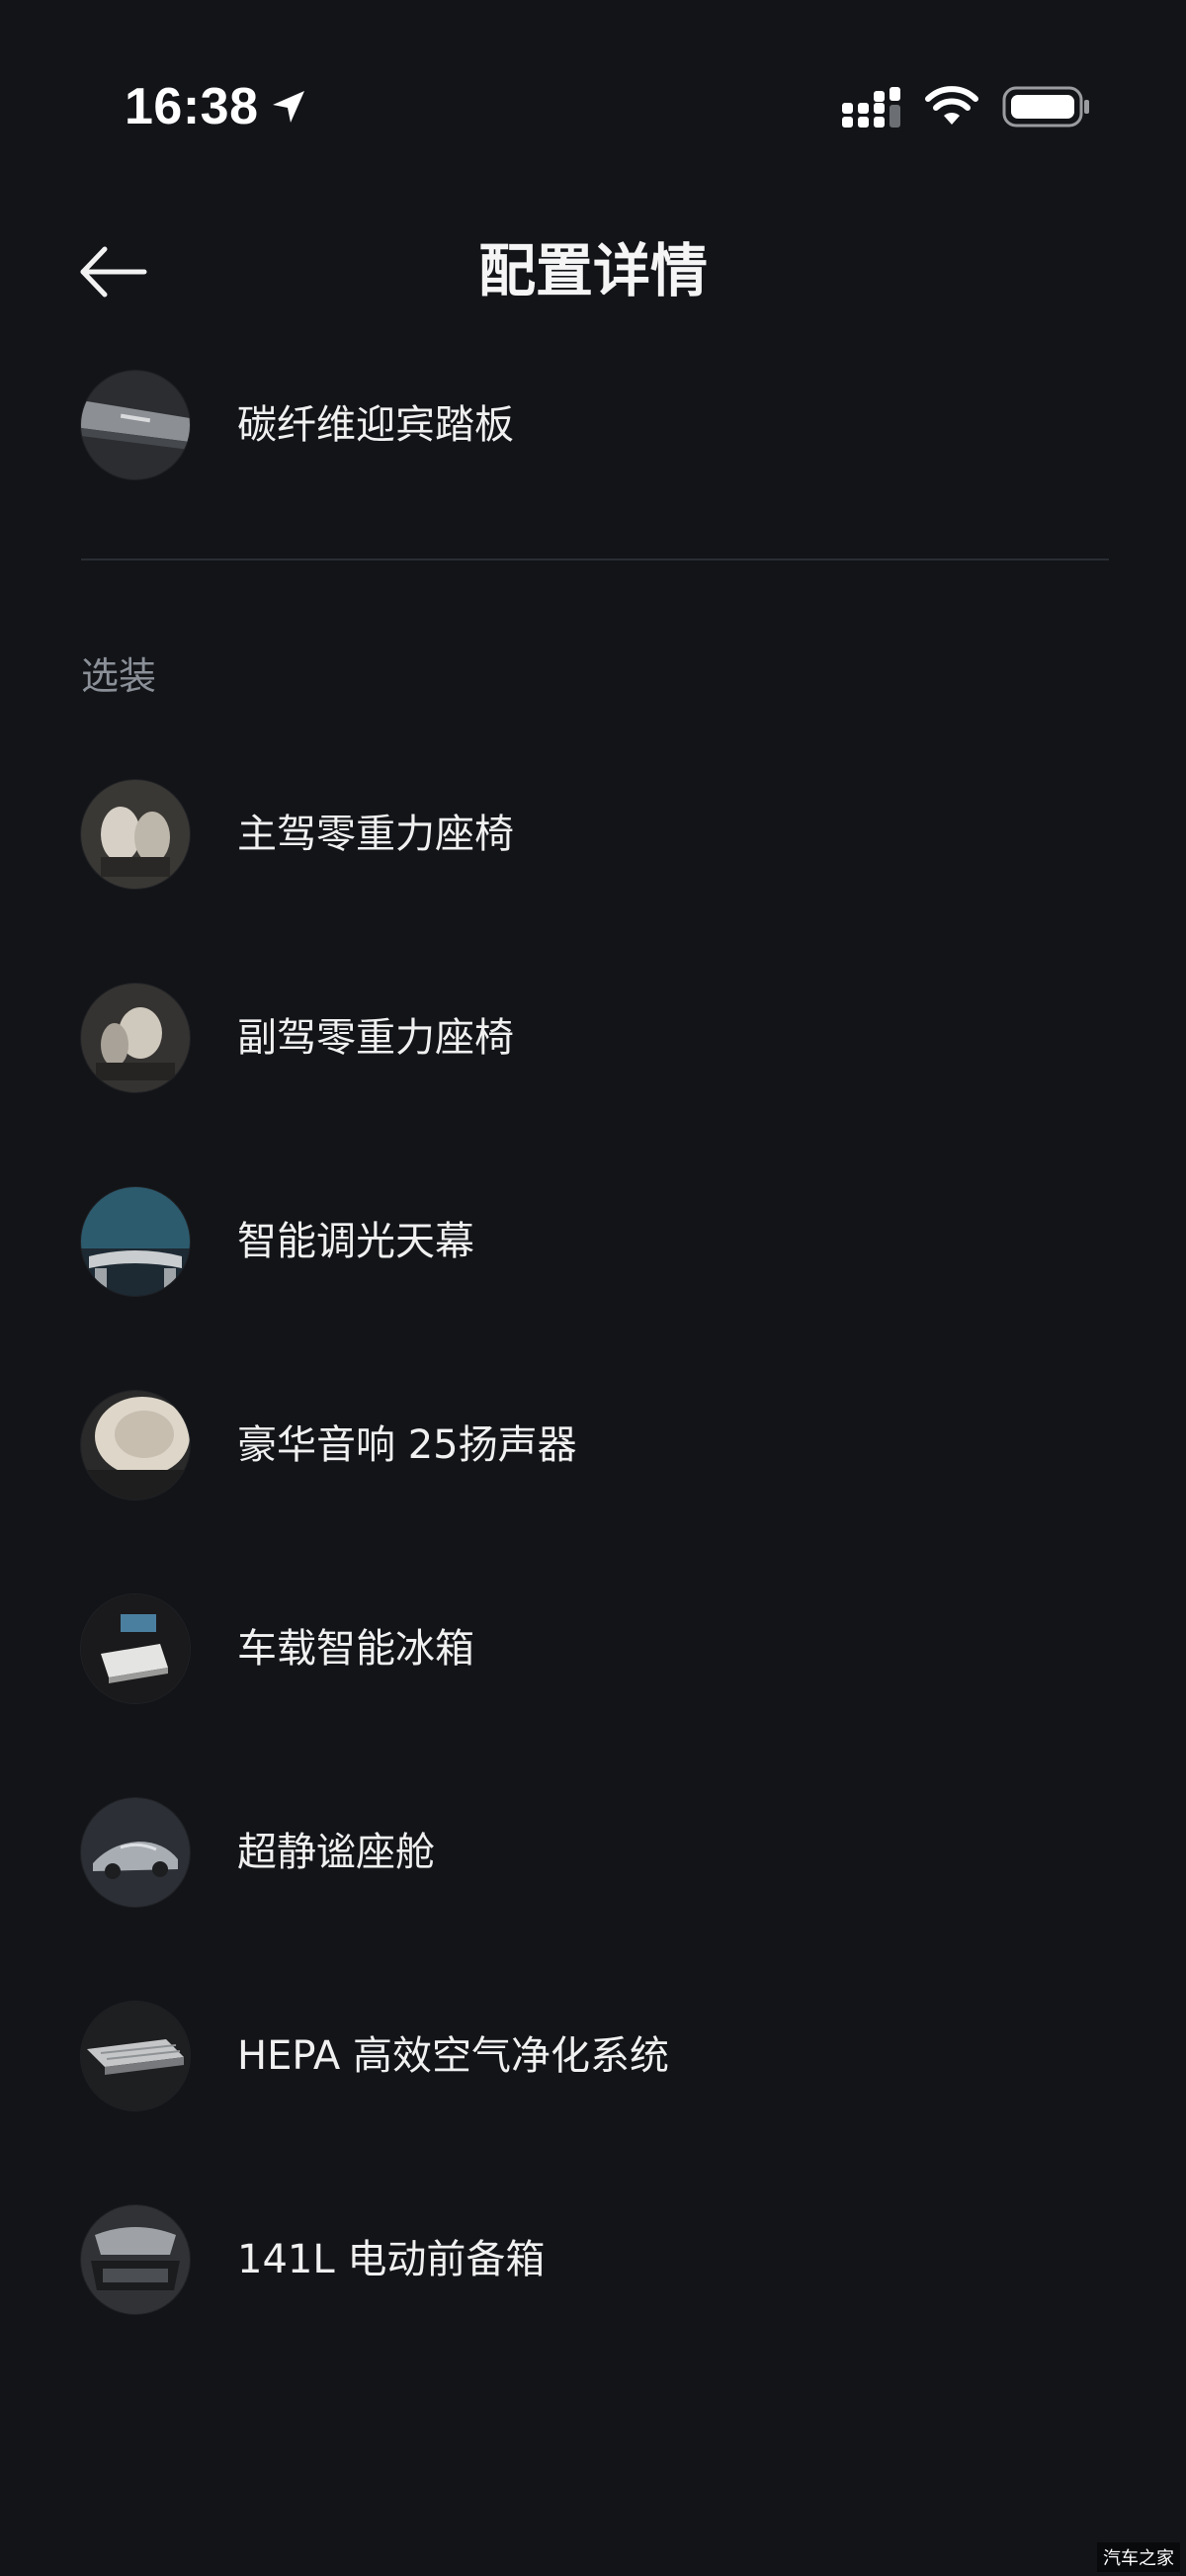 Image resolution: width=1186 pixels, height=2576 pixels. What do you see at coordinates (593, 425) in the screenshot?
I see `config-item-sill-plate: 碳纤维迎宾踏板` at bounding box center [593, 425].